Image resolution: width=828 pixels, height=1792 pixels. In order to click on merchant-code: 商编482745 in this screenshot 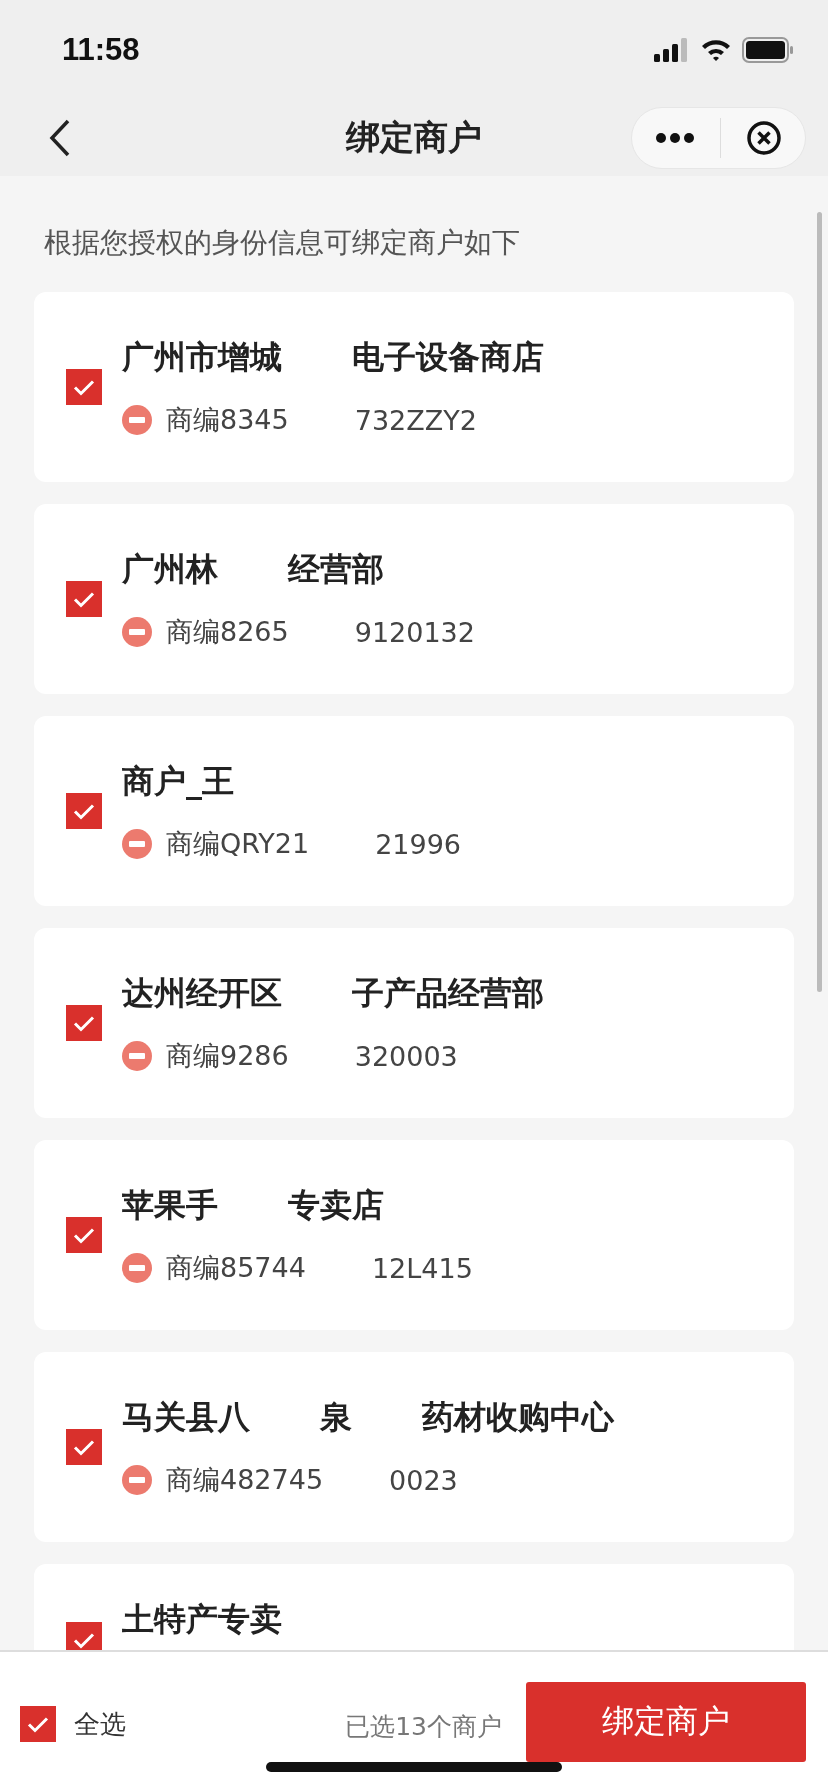, I will do `click(245, 1480)`.